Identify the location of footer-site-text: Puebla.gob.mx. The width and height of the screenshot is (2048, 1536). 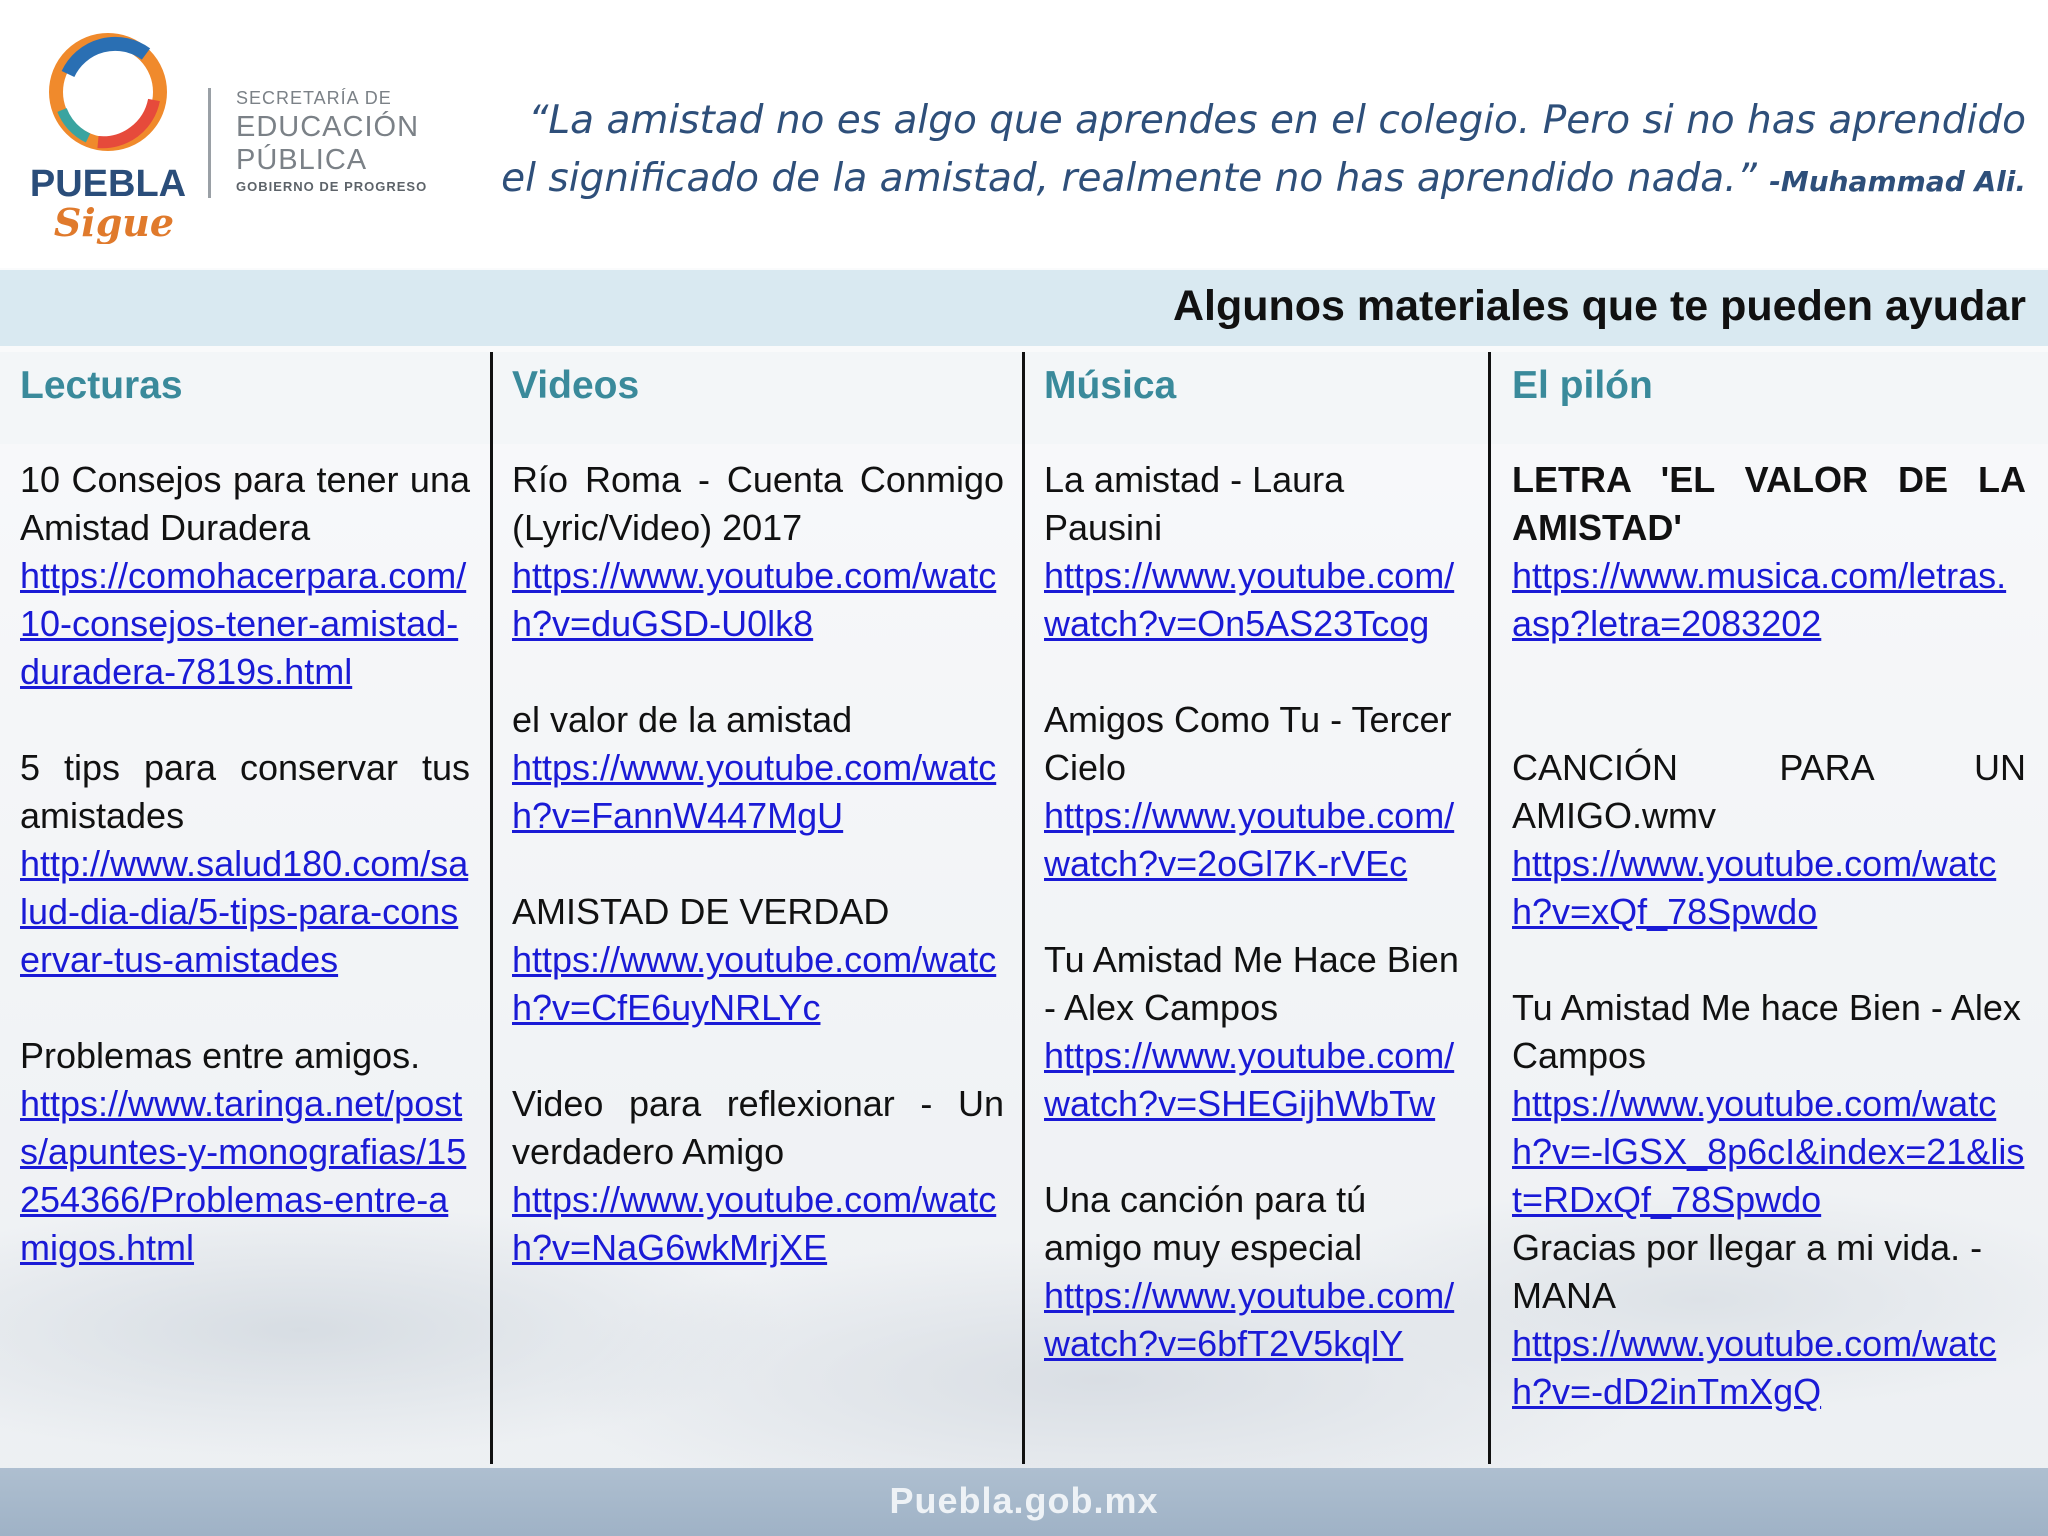
(1024, 1500).